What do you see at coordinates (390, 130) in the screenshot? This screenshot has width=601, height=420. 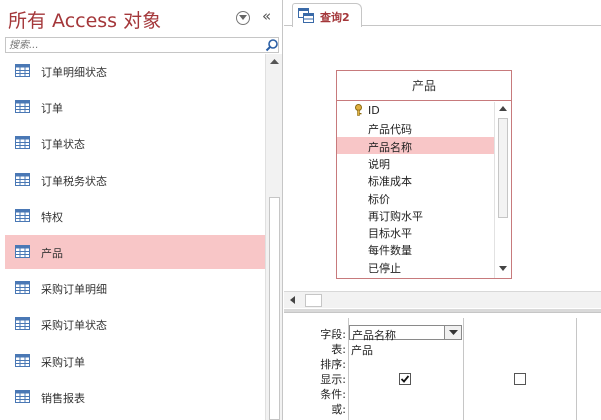 I see `field-name: 产品代码` at bounding box center [390, 130].